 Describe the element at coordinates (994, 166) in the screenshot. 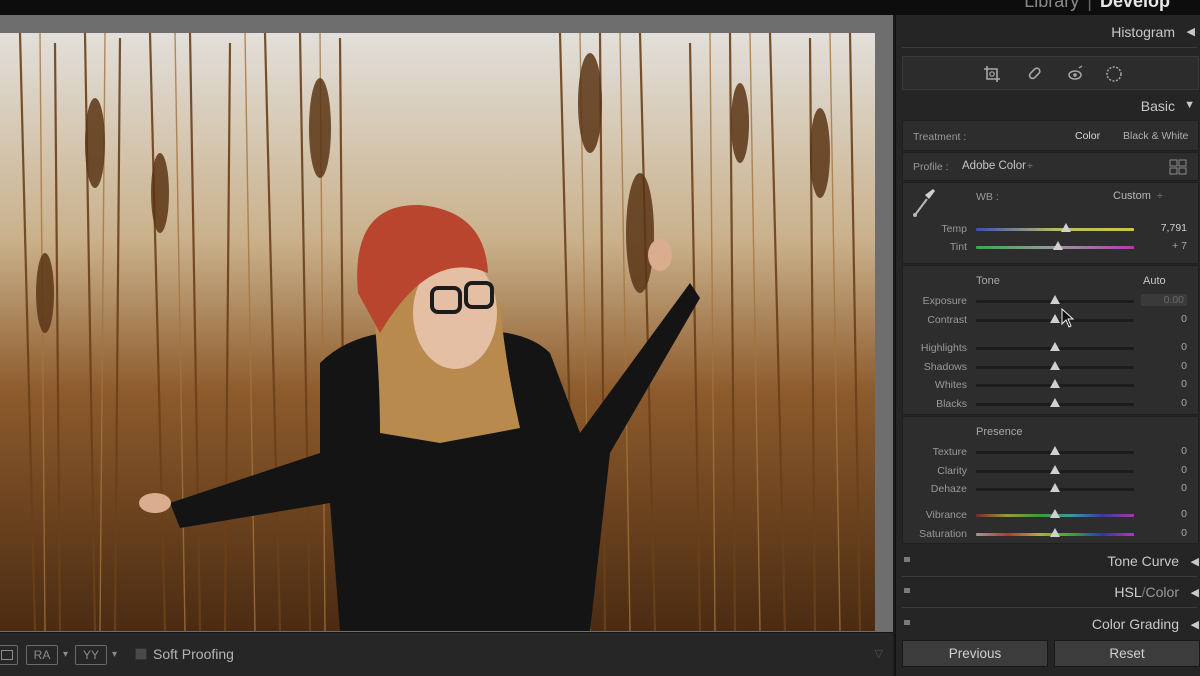

I see `profile-dropdown: Adobe Color` at that location.